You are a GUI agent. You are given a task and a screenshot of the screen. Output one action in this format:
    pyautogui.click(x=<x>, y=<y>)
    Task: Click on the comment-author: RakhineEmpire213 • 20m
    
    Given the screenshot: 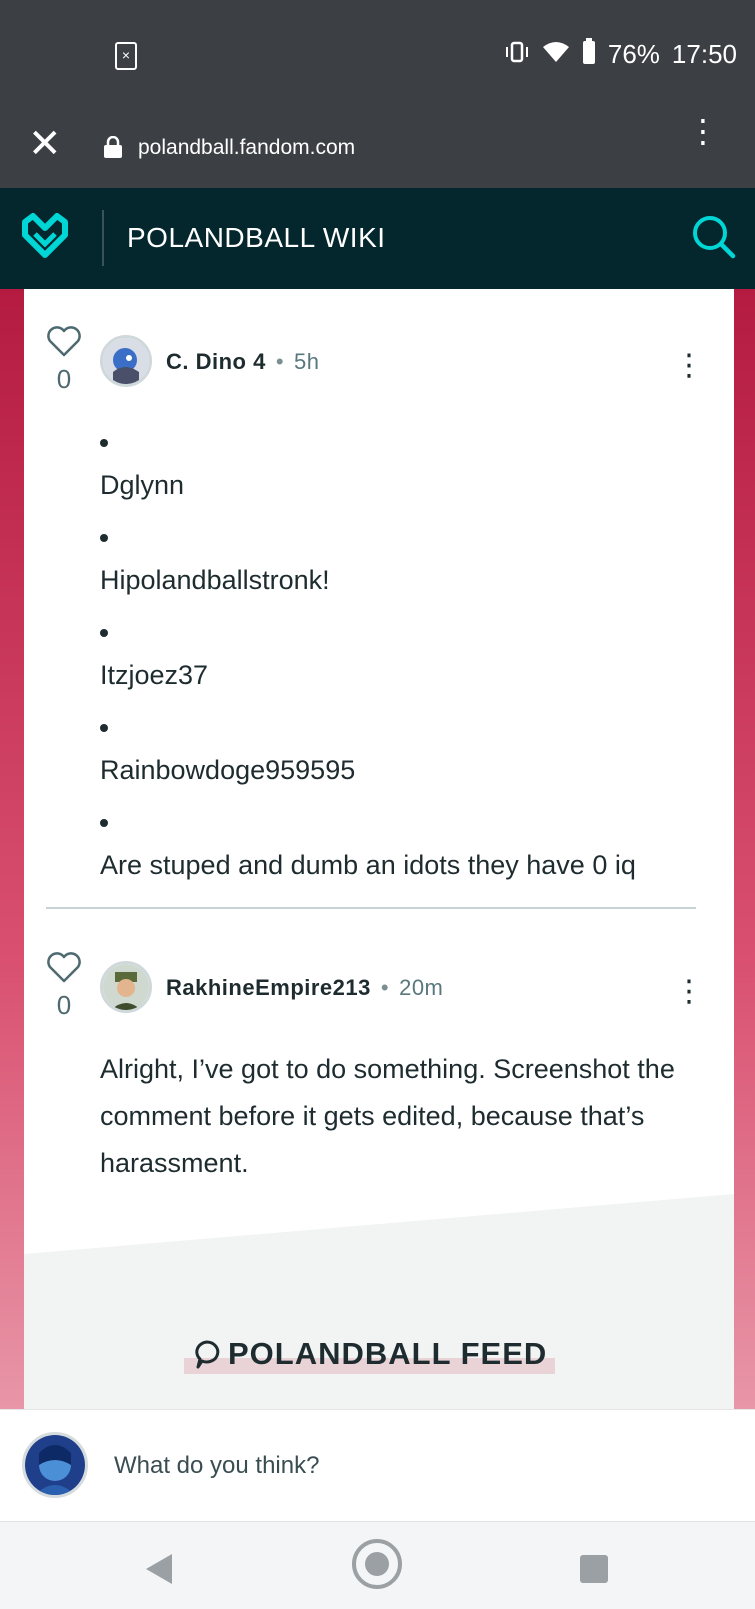 What is the action you would take?
    pyautogui.click(x=304, y=988)
    